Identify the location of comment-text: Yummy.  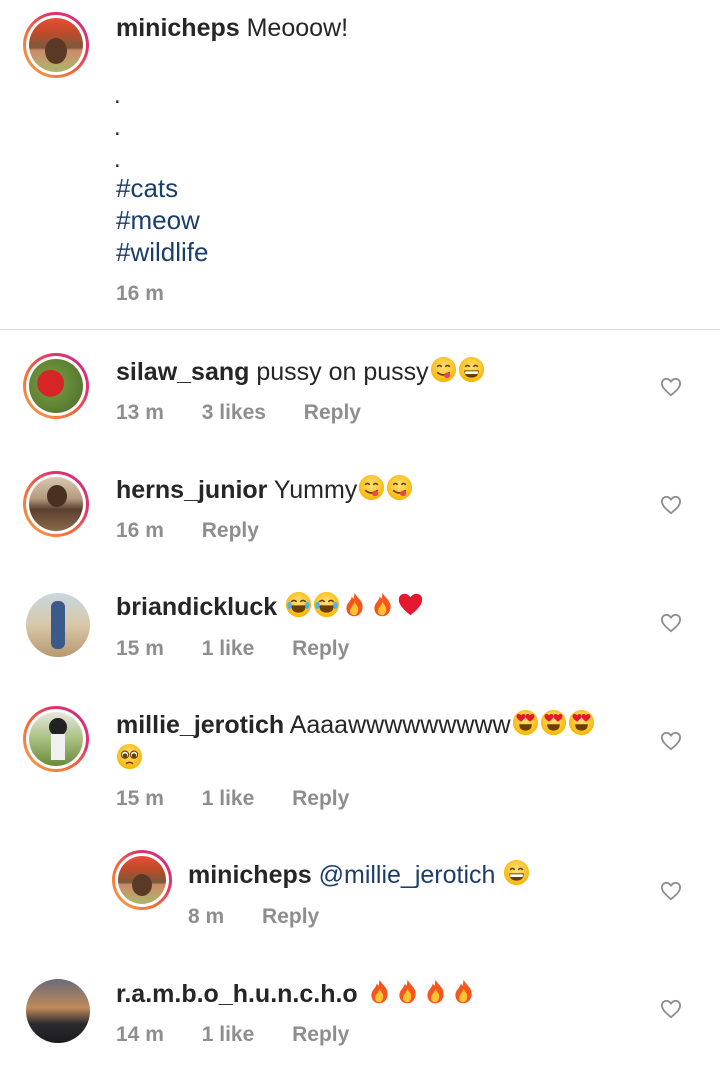
(315, 490).